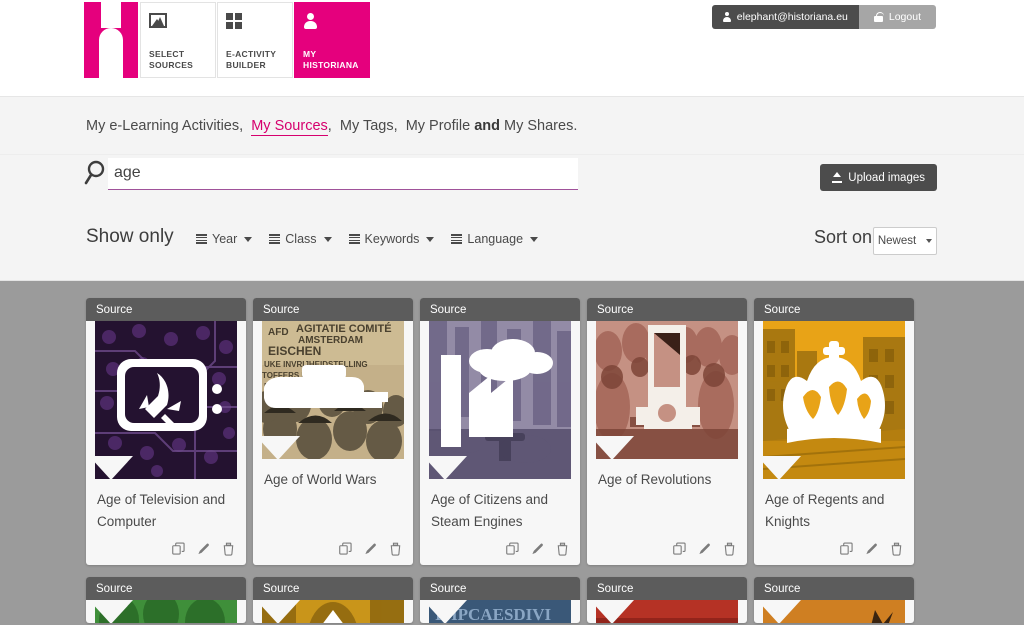  What do you see at coordinates (354, 239) in the screenshot?
I see `list-icon` at bounding box center [354, 239].